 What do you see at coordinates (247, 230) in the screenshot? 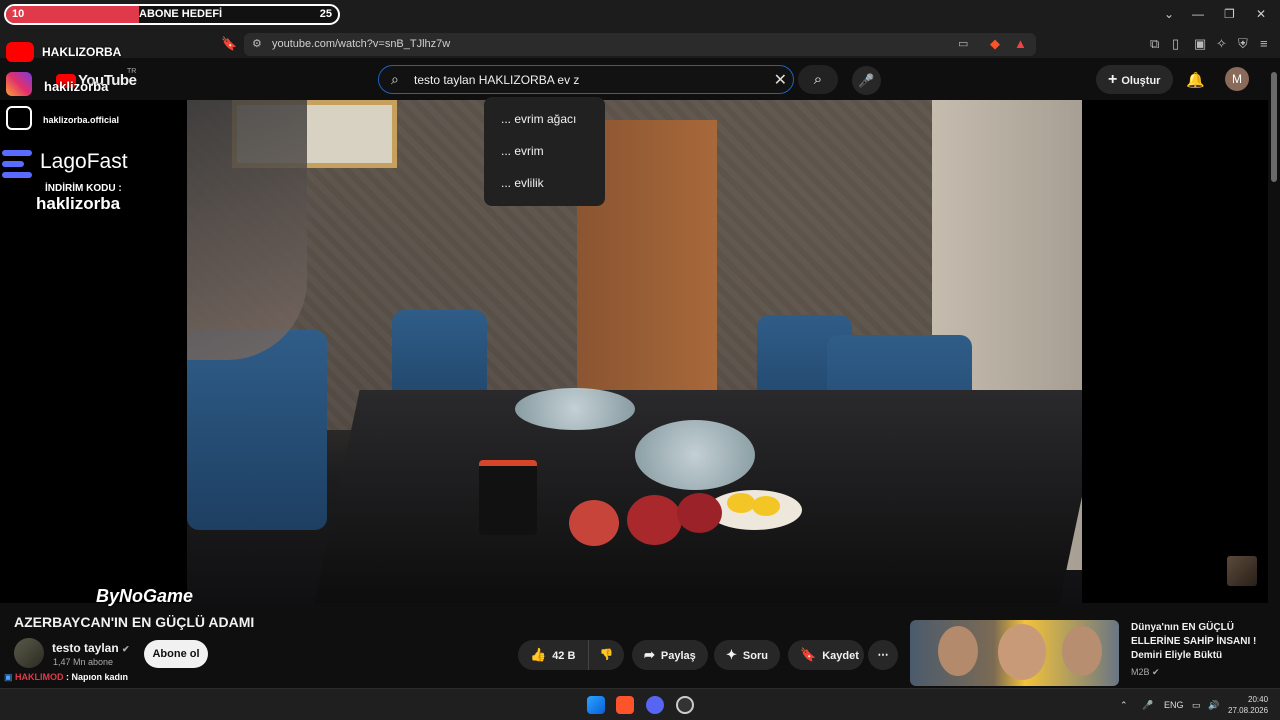
I see `video-arm` at bounding box center [247, 230].